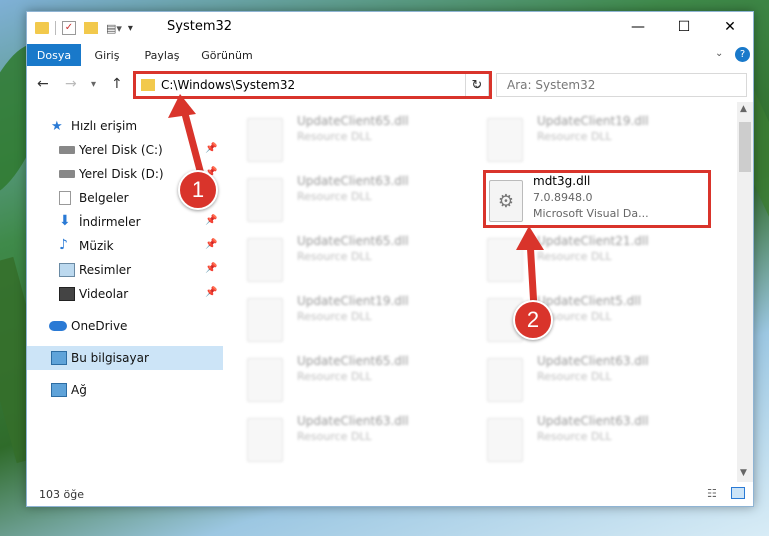 Image resolution: width=769 pixels, height=536 pixels. What do you see at coordinates (43, 84) in the screenshot?
I see `back-button: ←` at bounding box center [43, 84].